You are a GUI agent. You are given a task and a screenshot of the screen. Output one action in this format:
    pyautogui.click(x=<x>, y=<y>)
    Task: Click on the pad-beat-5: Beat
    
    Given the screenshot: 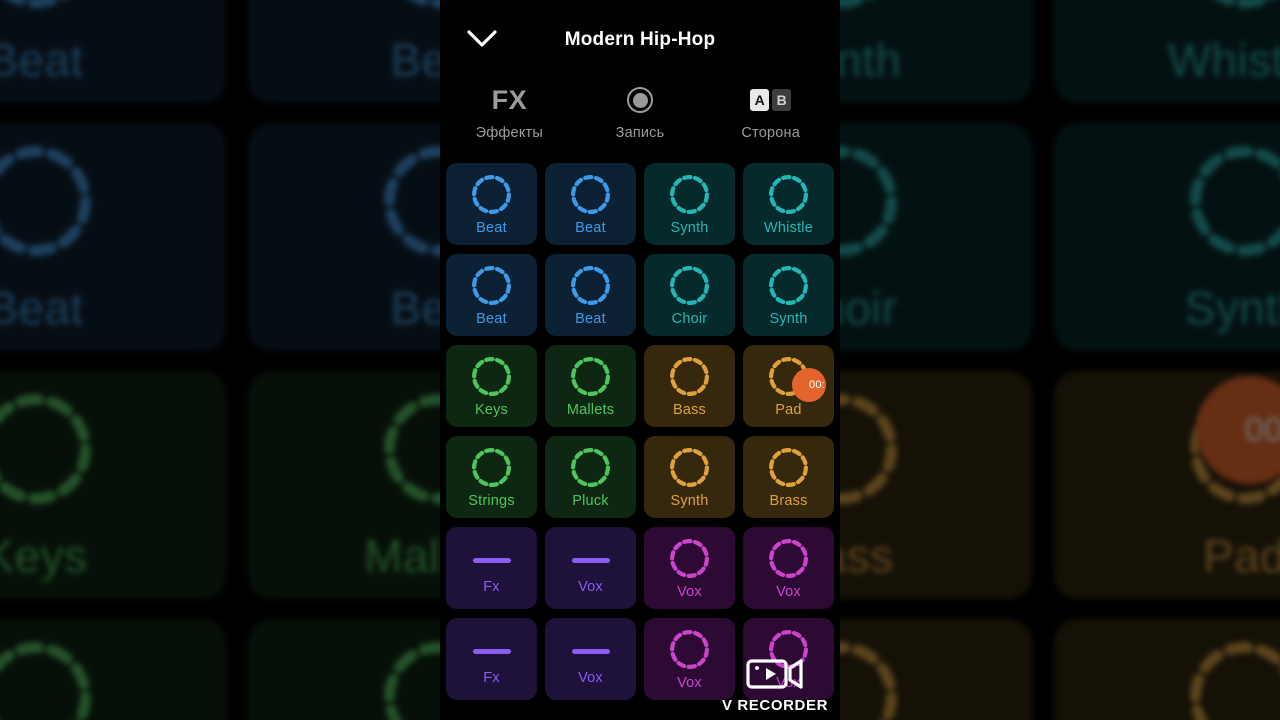 What is the action you would take?
    pyautogui.click(x=590, y=295)
    